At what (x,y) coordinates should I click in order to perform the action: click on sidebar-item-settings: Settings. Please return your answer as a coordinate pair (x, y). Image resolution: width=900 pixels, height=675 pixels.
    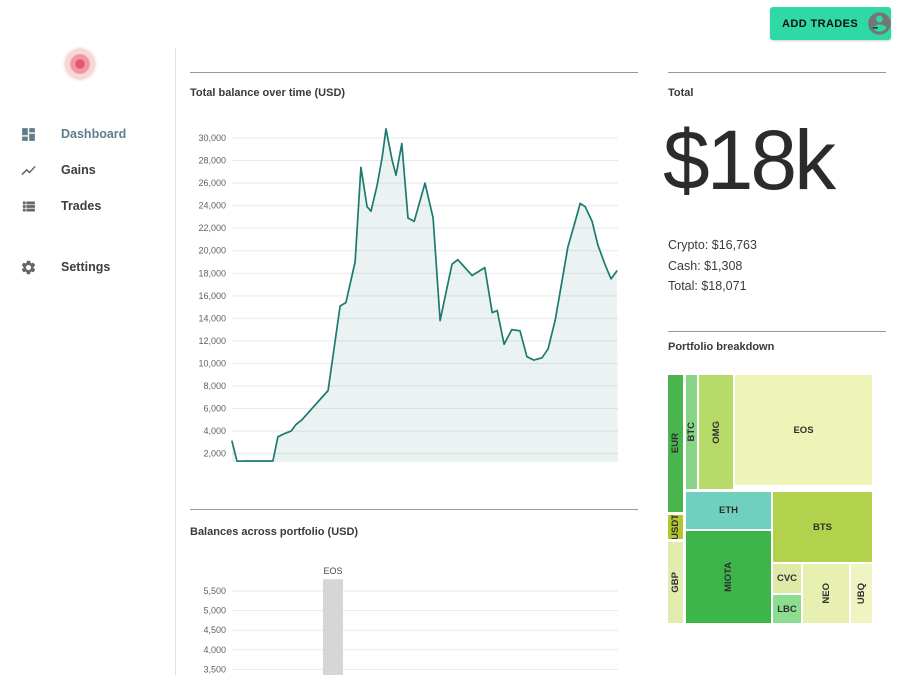
    Looking at the image, I should click on (87, 267).